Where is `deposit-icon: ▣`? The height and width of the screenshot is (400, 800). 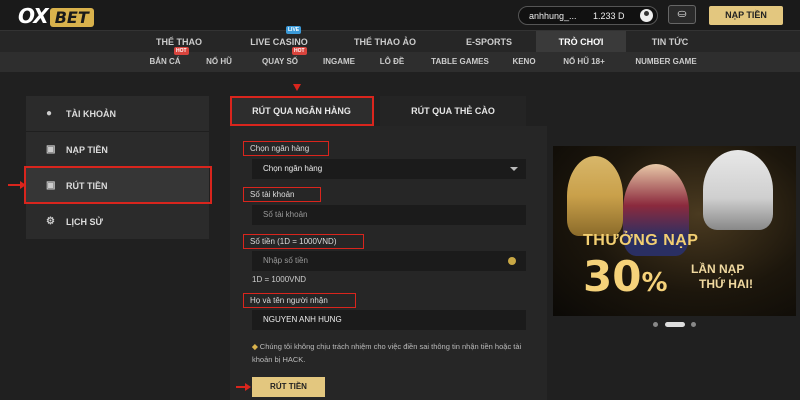 deposit-icon: ▣ is located at coordinates (51, 149).